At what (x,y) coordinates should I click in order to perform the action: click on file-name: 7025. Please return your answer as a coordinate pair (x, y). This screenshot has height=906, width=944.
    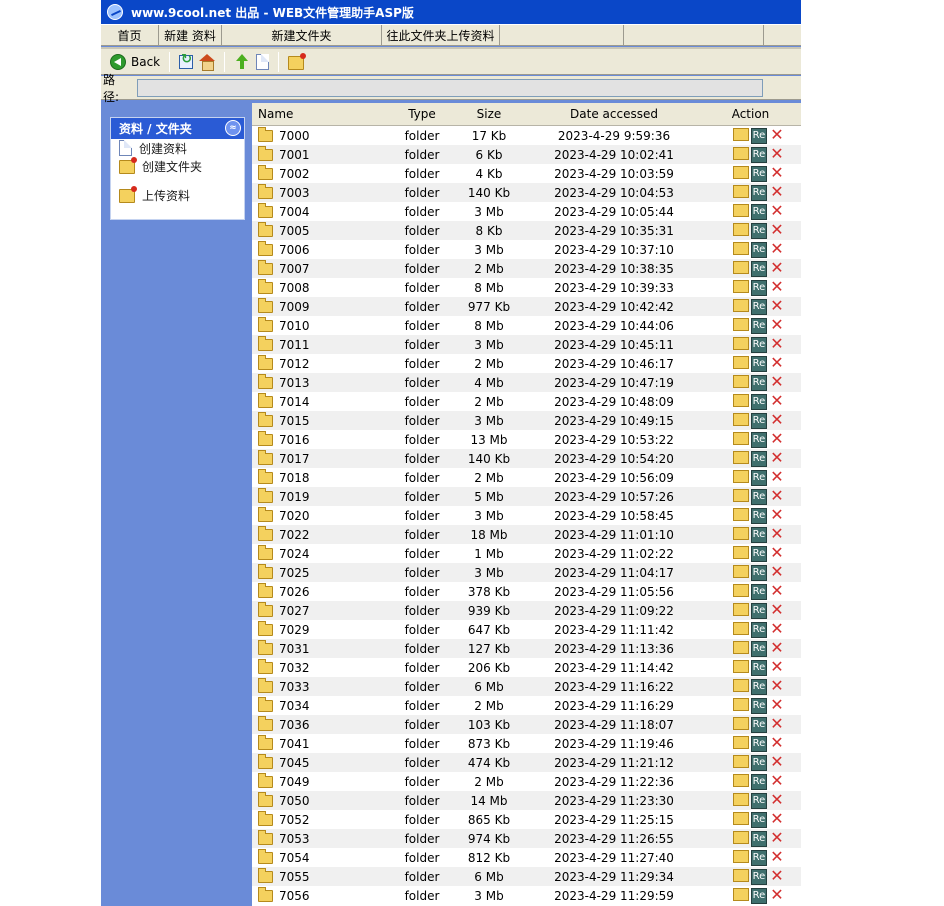
    Looking at the image, I should click on (294, 573).